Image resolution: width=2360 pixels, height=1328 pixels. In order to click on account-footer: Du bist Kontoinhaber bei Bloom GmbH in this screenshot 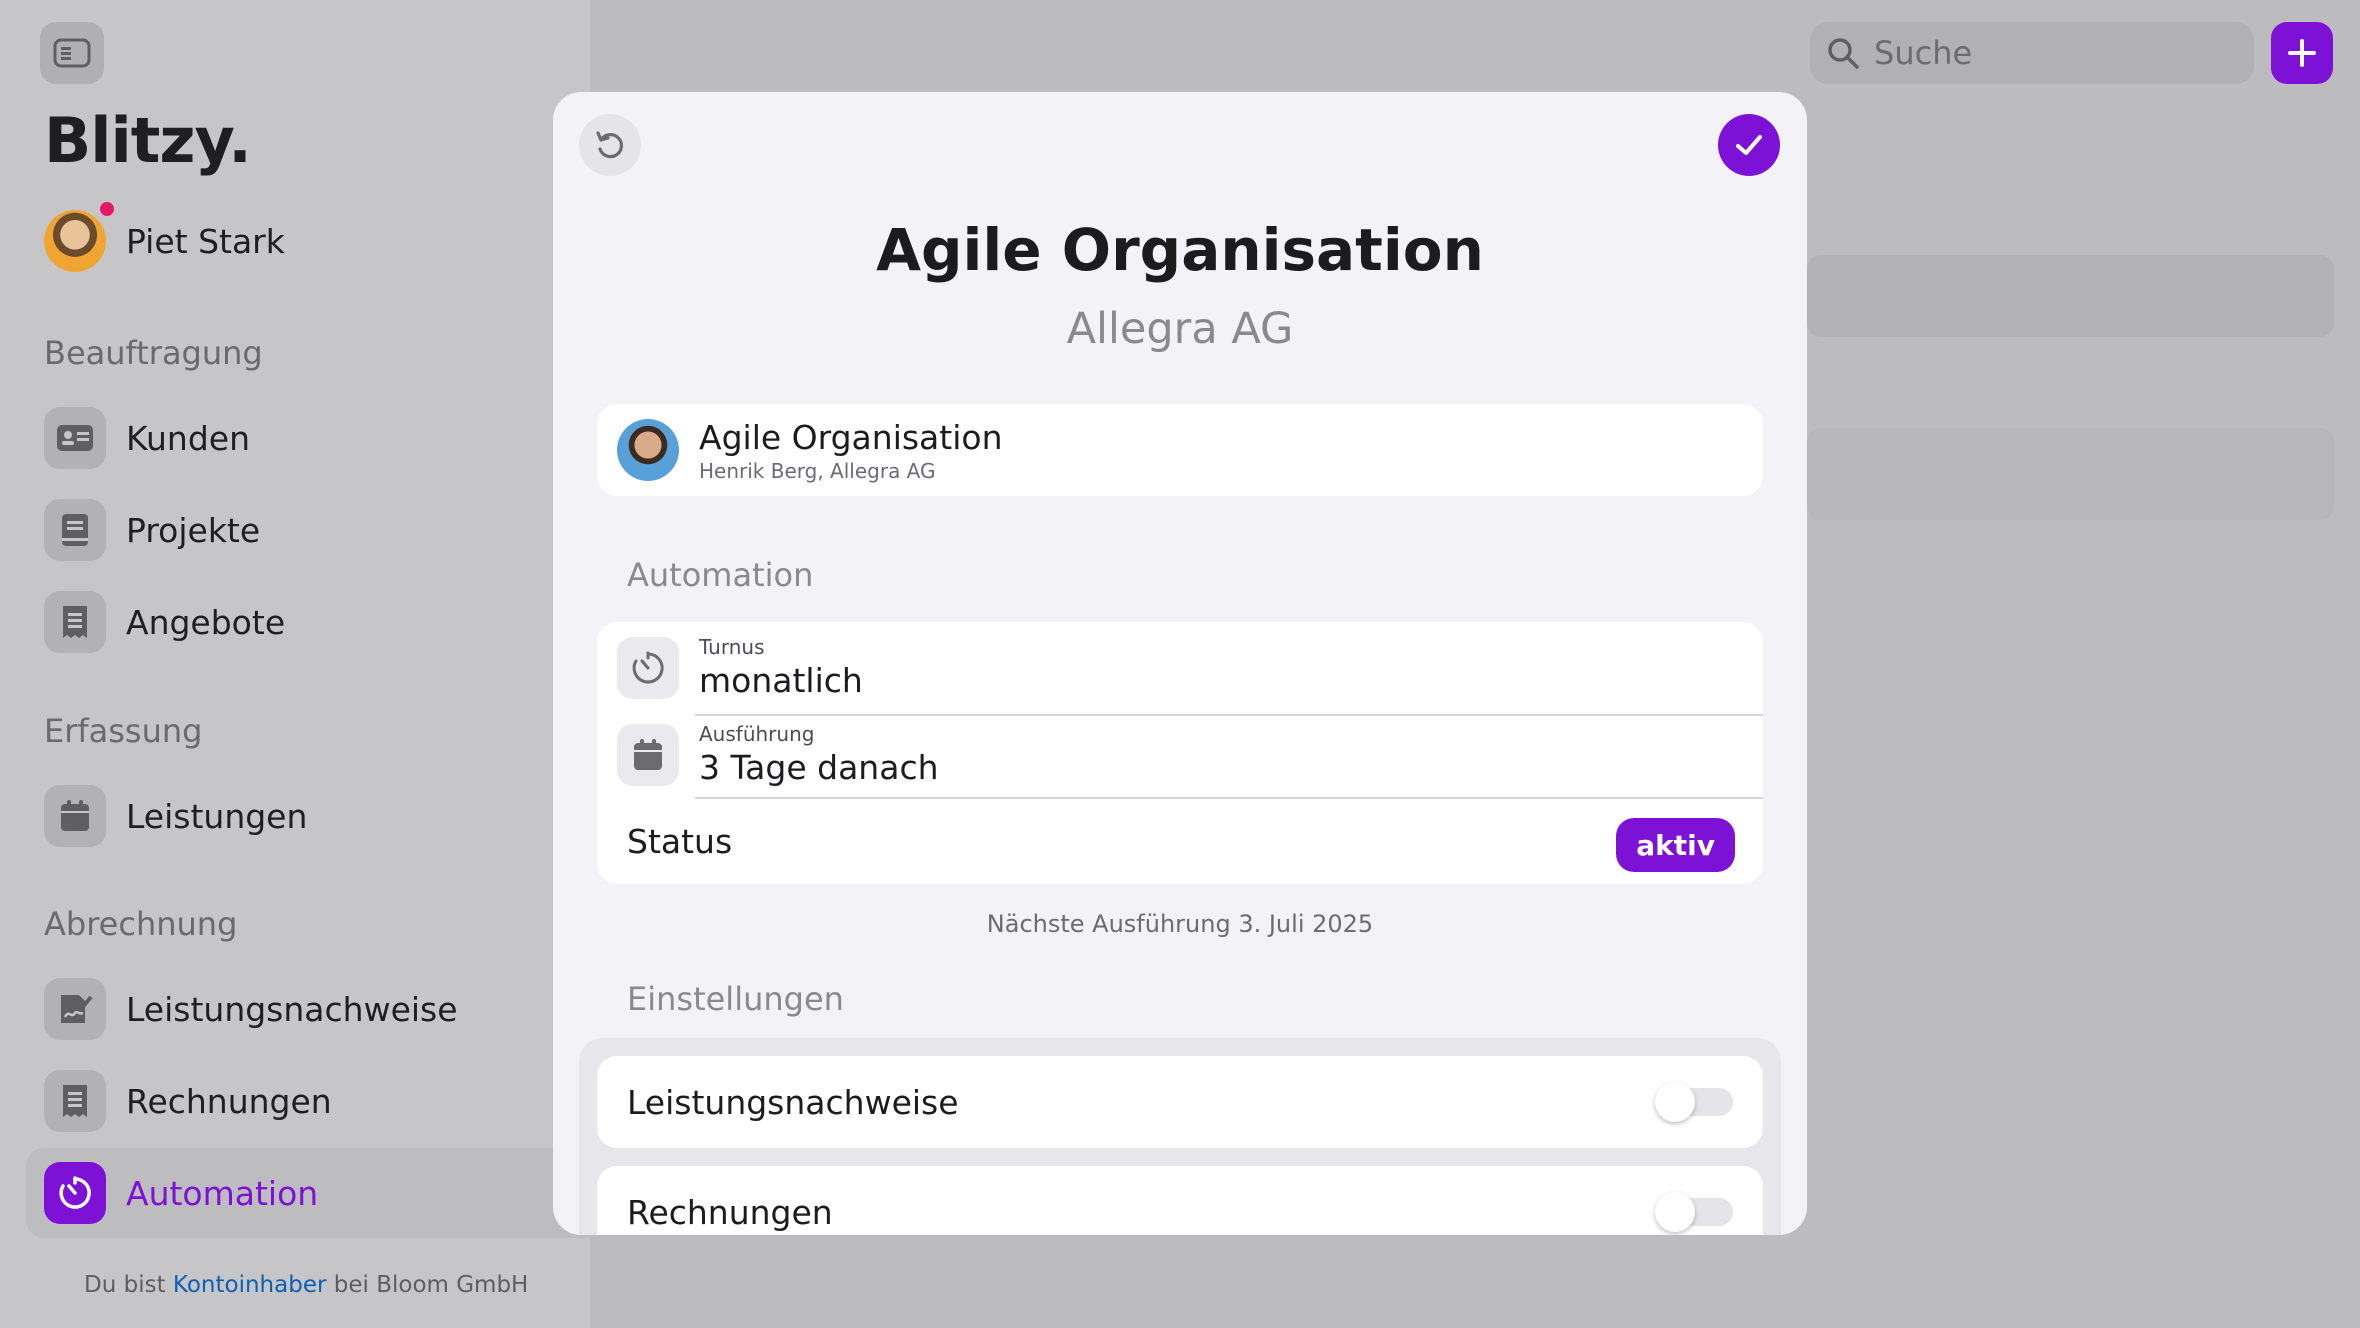, I will do `click(306, 1285)`.